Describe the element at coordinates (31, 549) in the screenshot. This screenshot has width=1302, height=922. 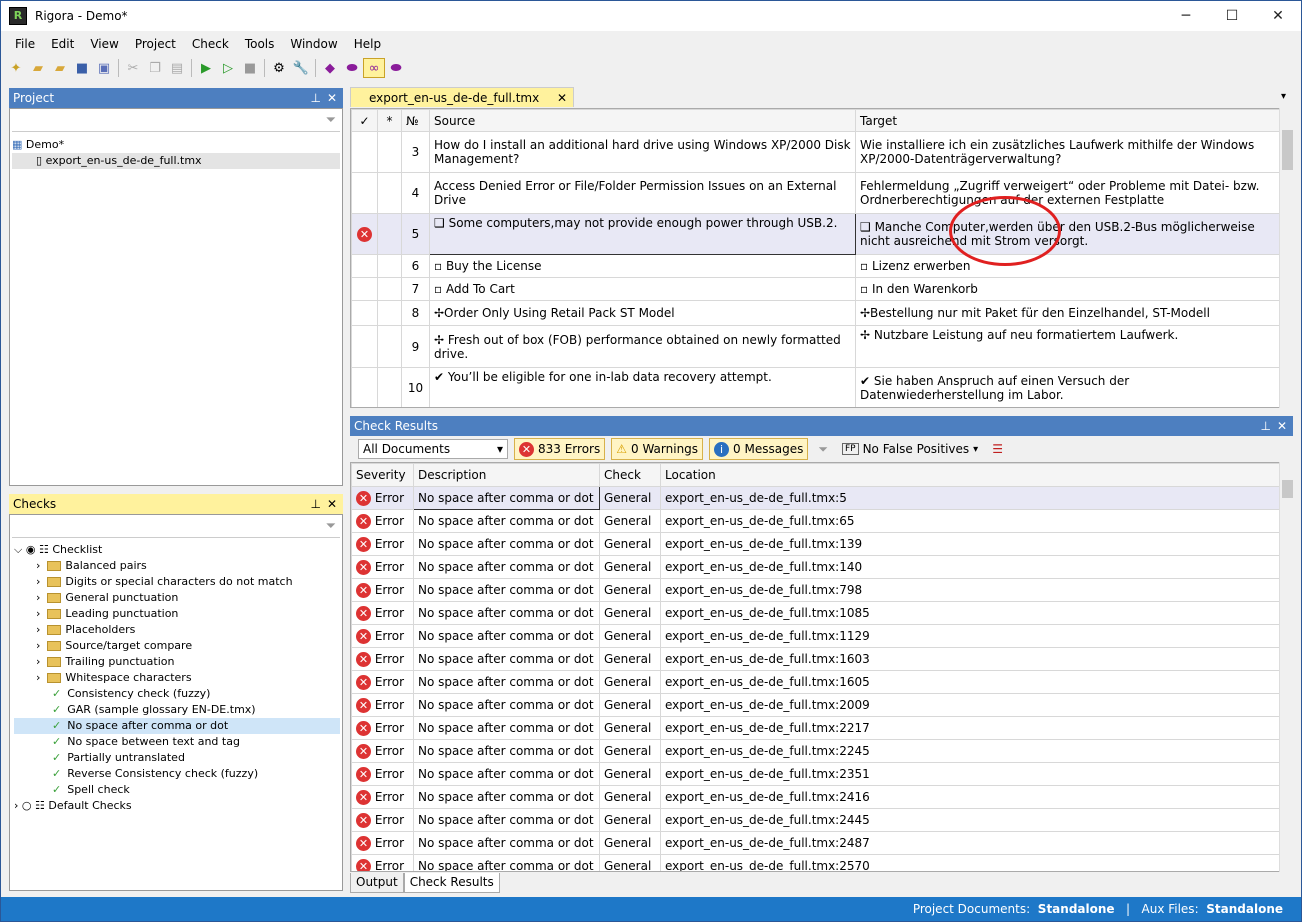
I see `radio-selected-icon: ◉` at that location.